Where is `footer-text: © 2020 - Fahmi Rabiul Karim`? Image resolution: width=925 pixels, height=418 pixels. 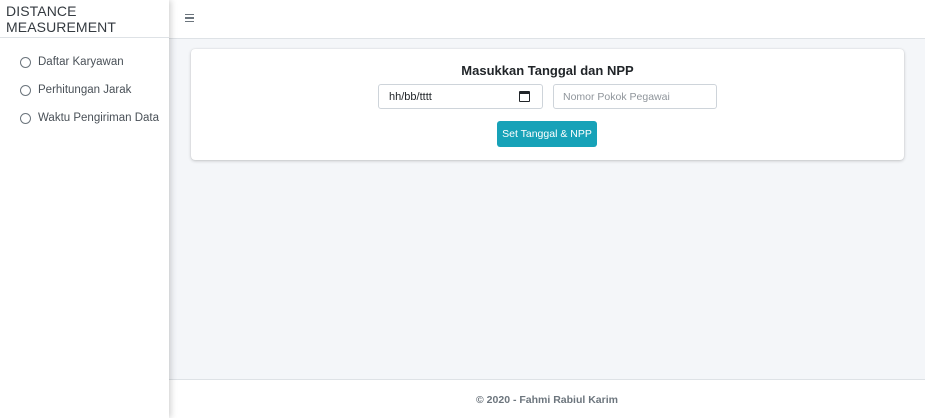 footer-text: © 2020 - Fahmi Rabiul Karim is located at coordinates (547, 400).